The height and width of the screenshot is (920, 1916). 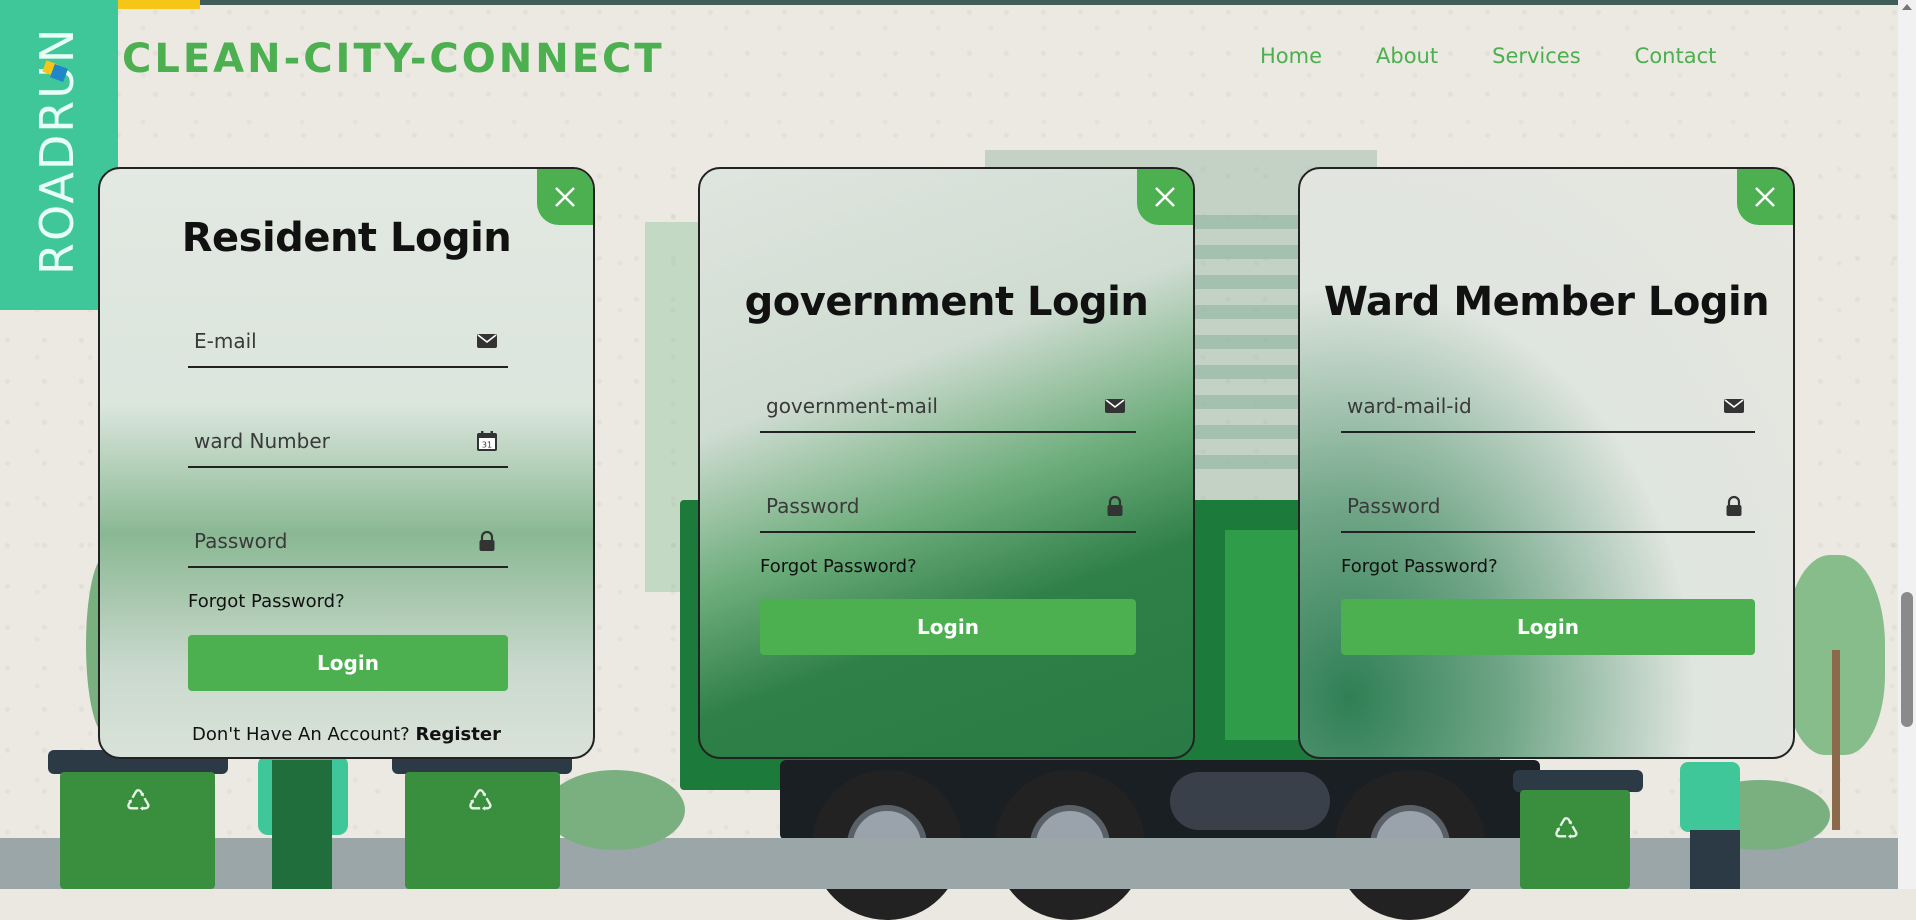 I want to click on government-password-field, so click(x=948, y=507).